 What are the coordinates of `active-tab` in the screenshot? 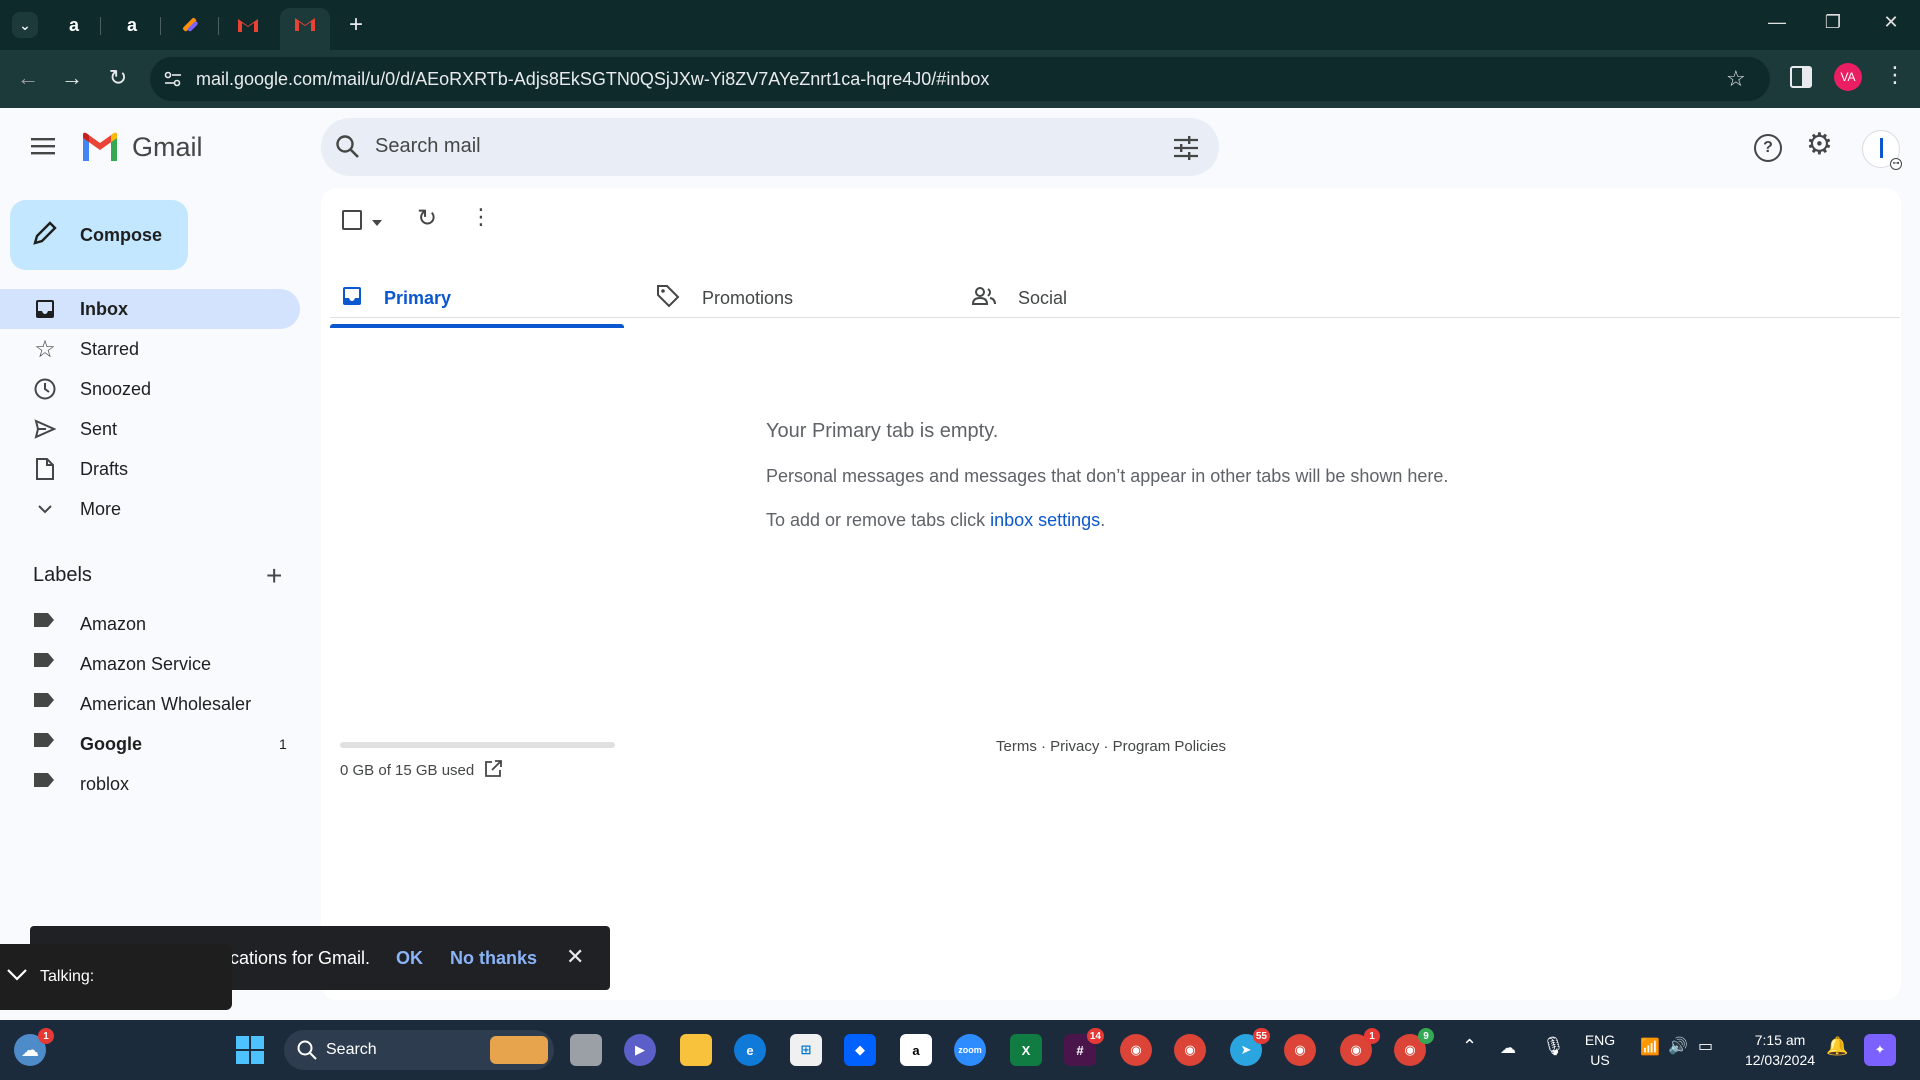 It's located at (305, 29).